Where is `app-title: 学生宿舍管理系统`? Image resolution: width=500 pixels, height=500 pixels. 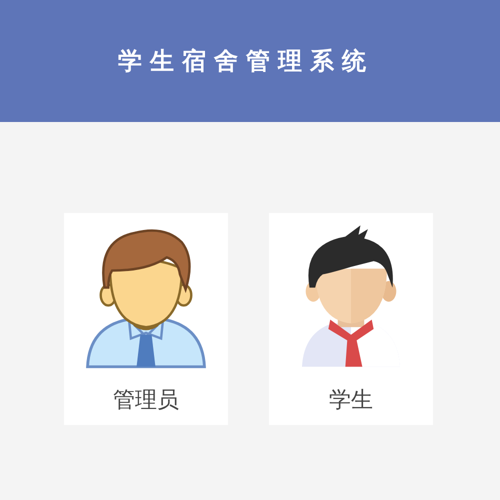 app-title: 学生宿舍管理系统 is located at coordinates (246, 61).